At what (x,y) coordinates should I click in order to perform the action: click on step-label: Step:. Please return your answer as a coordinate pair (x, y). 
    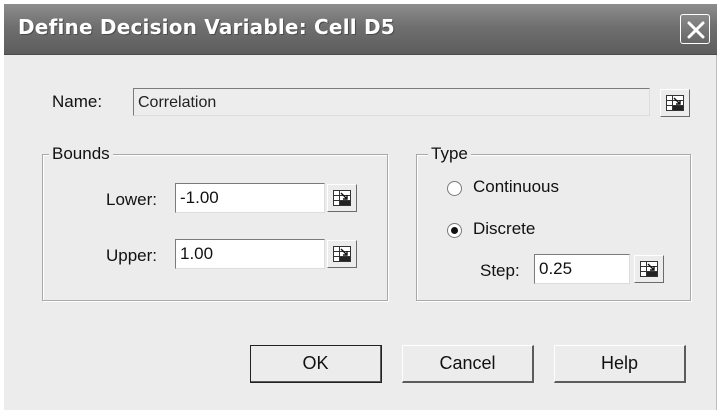
    Looking at the image, I should click on (500, 270).